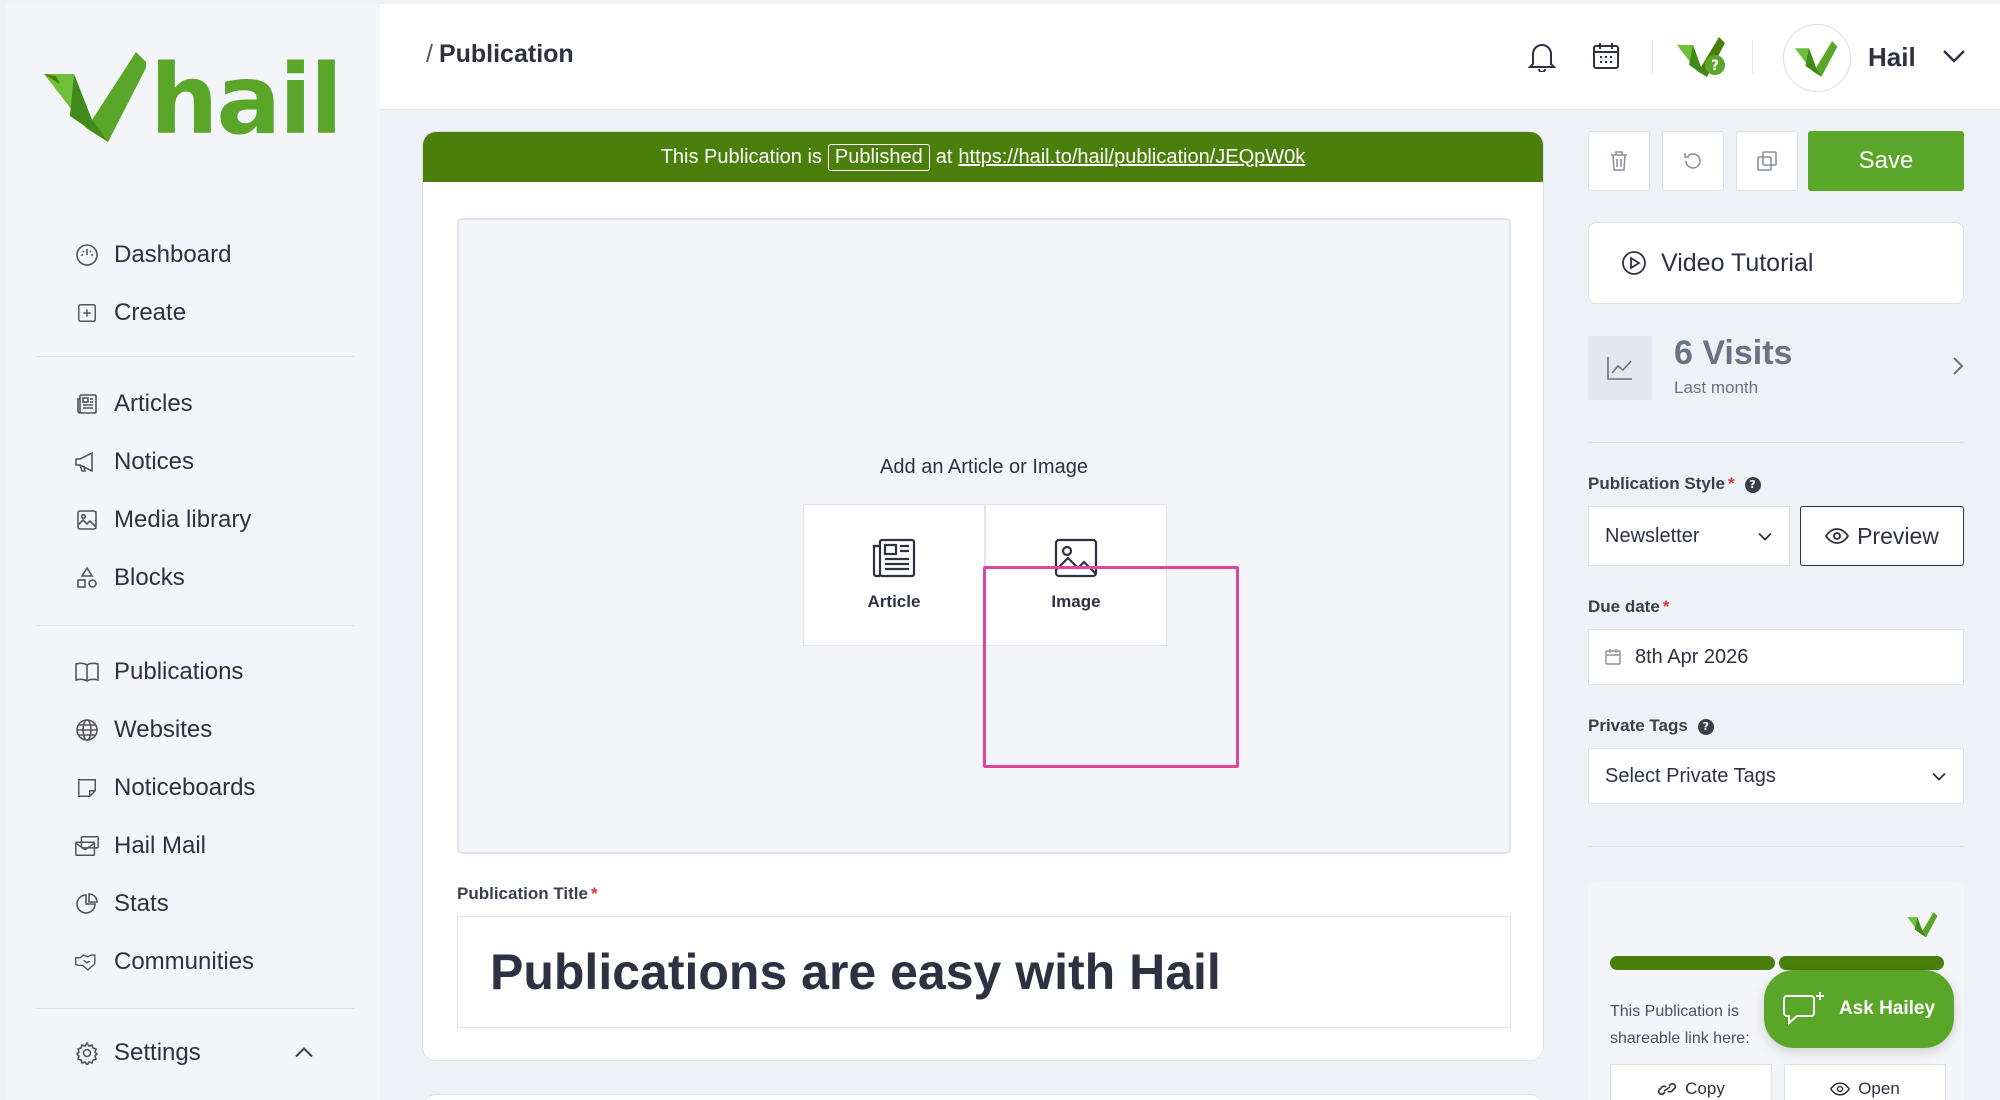 This screenshot has width=2000, height=1100. What do you see at coordinates (1652, 535) in the screenshot?
I see `selected-value: Newsletter` at bounding box center [1652, 535].